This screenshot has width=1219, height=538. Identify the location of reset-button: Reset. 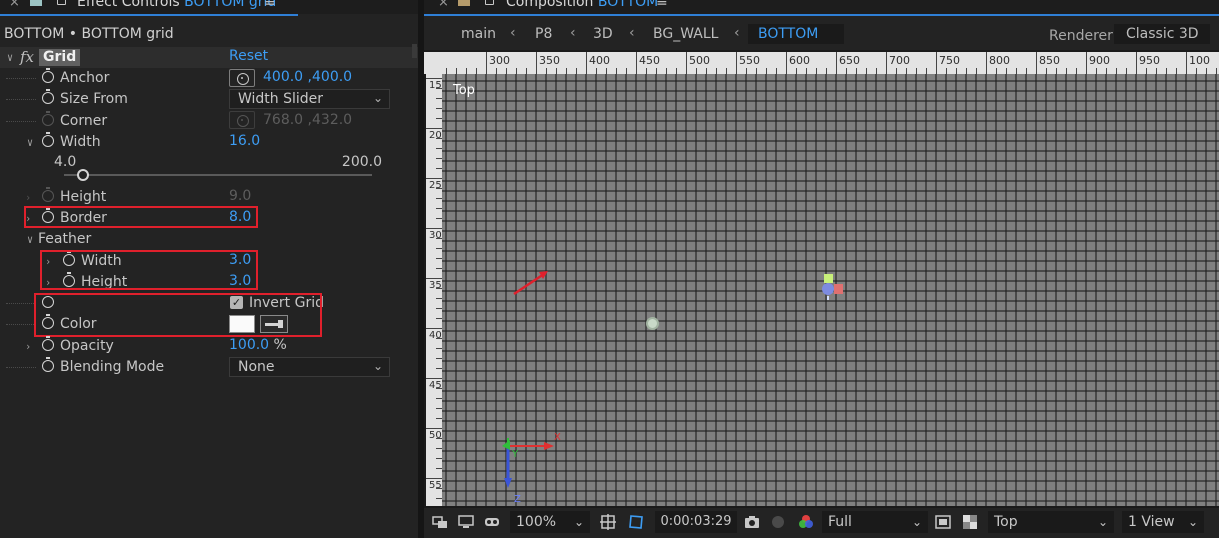
(248, 56).